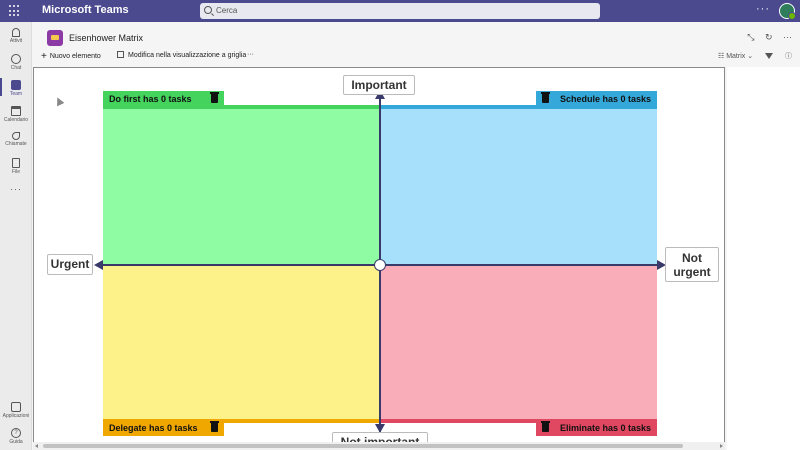 This screenshot has height=450, width=800. What do you see at coordinates (16, 416) in the screenshot?
I see `rail-item-label: Applicazioni` at bounding box center [16, 416].